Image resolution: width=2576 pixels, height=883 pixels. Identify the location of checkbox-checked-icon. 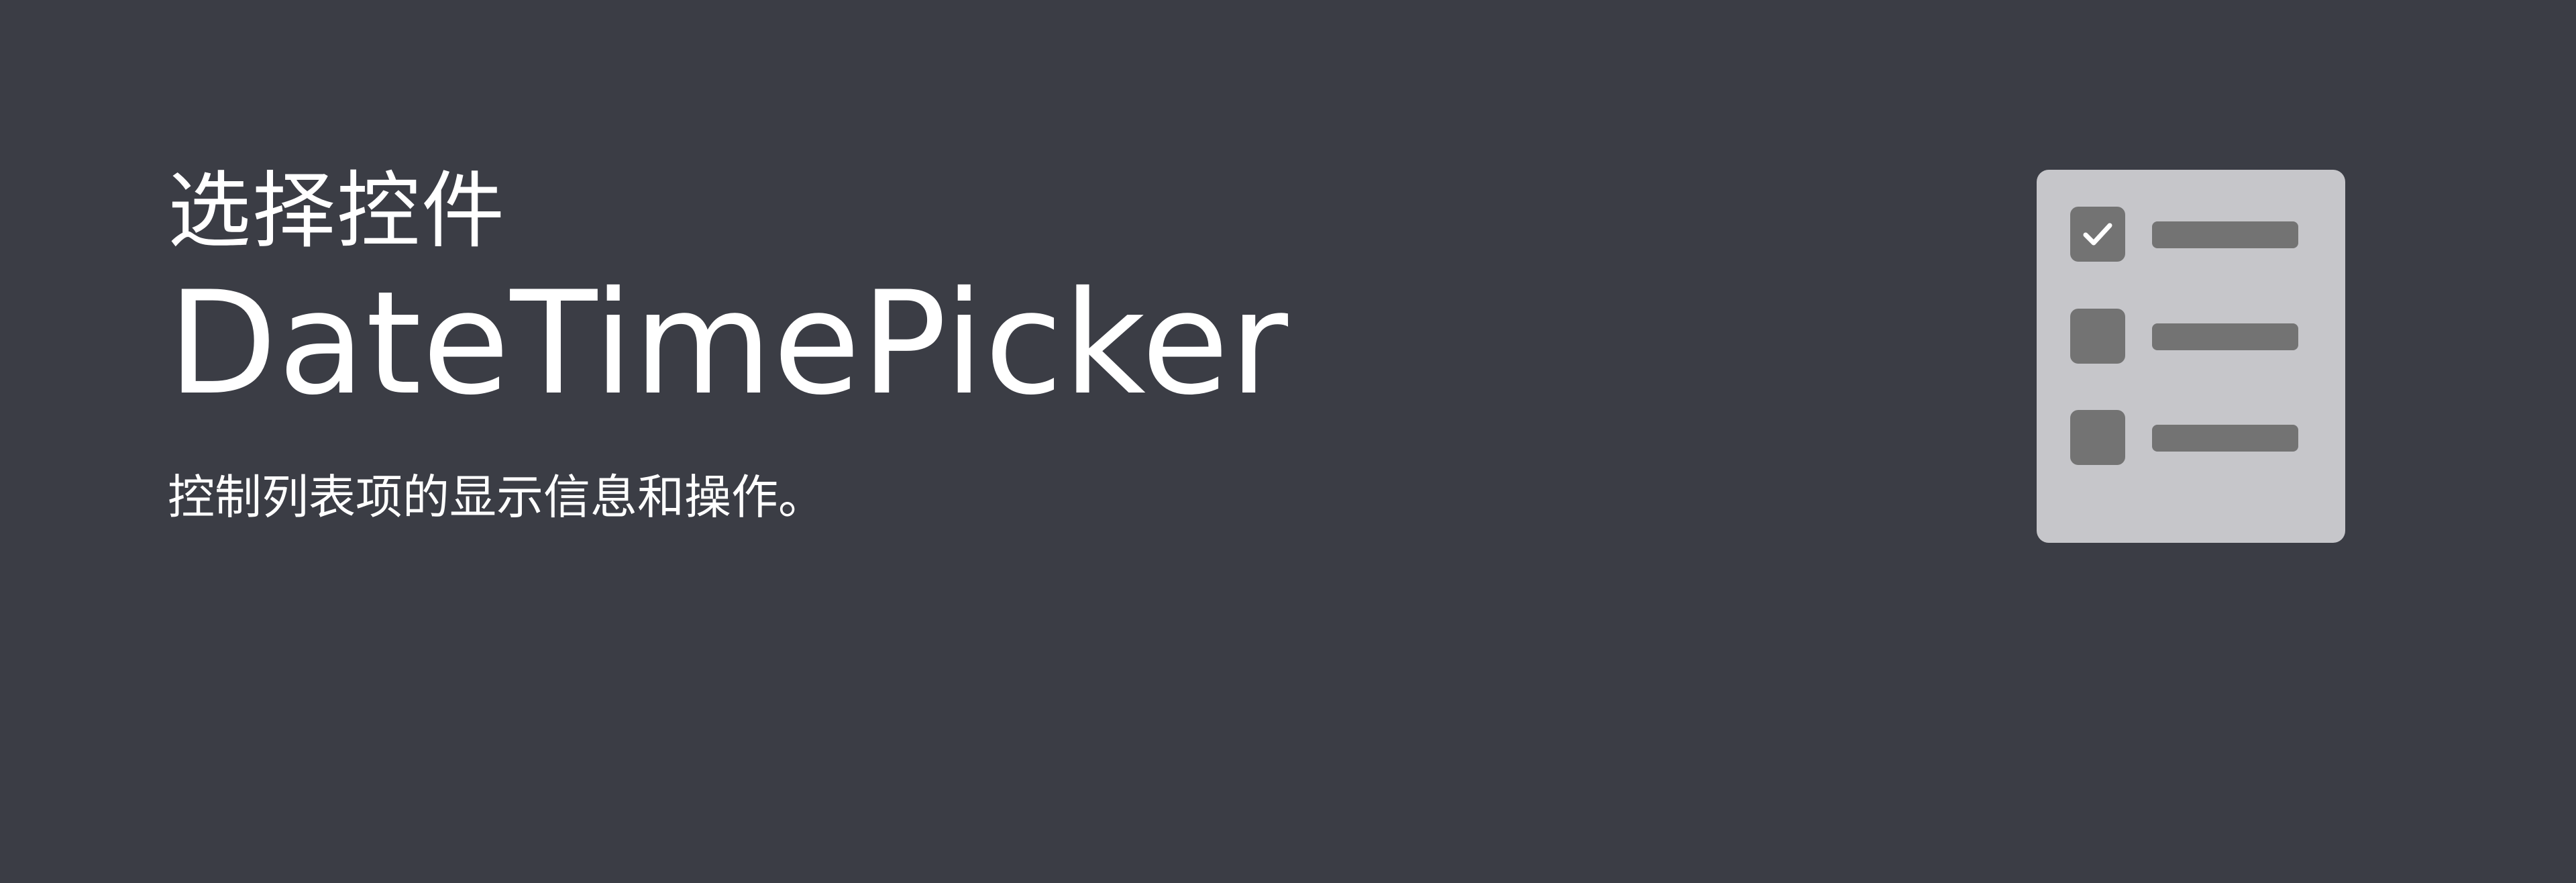
(2097, 235).